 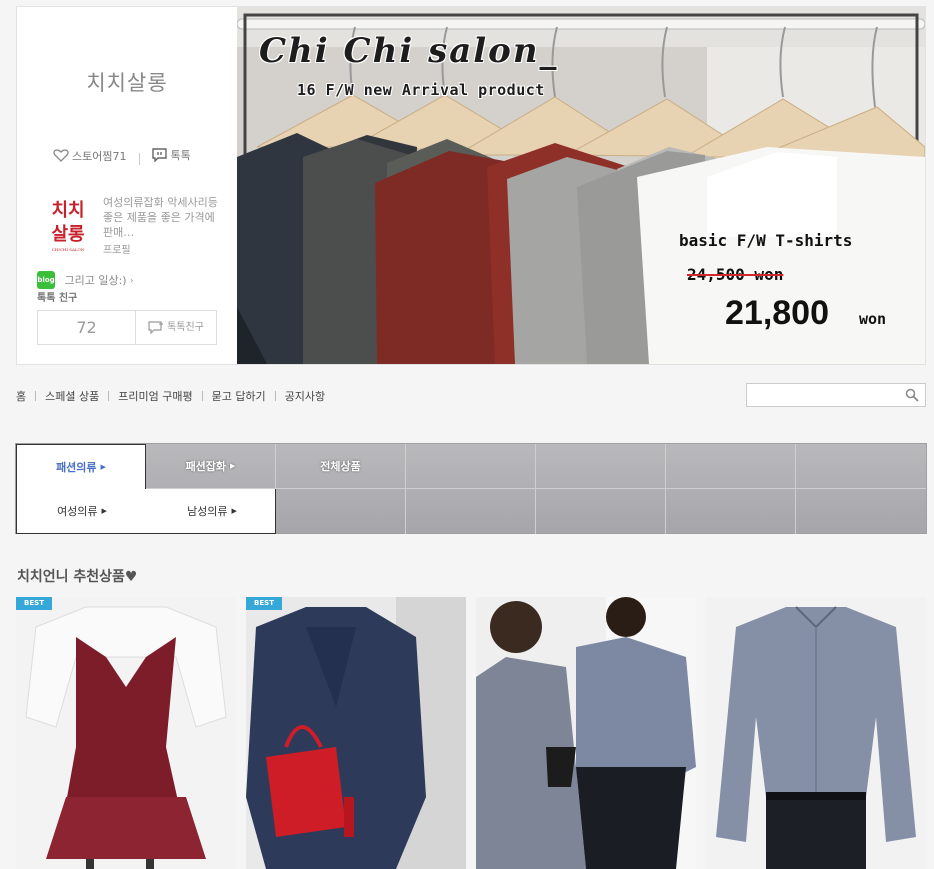 I want to click on category-label: 전체상품, so click(x=340, y=466).